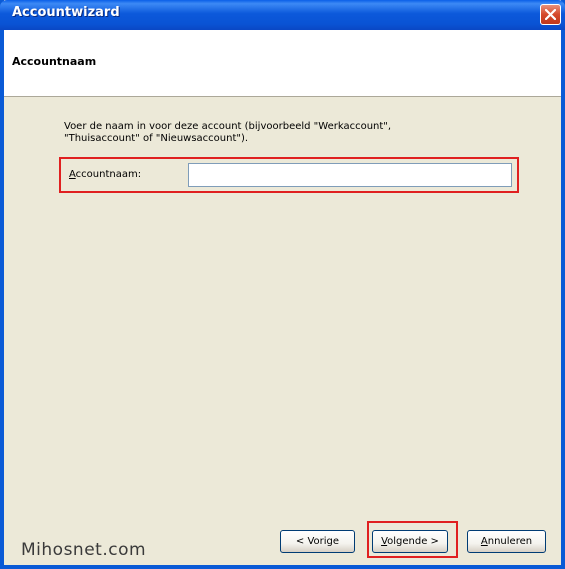 This screenshot has height=569, width=565. What do you see at coordinates (66, 12) in the screenshot?
I see `window-title: Accountwizard` at bounding box center [66, 12].